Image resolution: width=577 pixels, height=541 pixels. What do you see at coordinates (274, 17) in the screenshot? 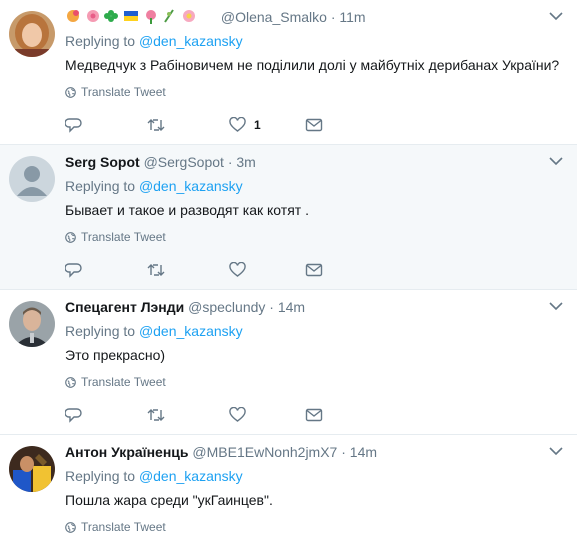
I see `user-handle: @Olena_Smalko` at bounding box center [274, 17].